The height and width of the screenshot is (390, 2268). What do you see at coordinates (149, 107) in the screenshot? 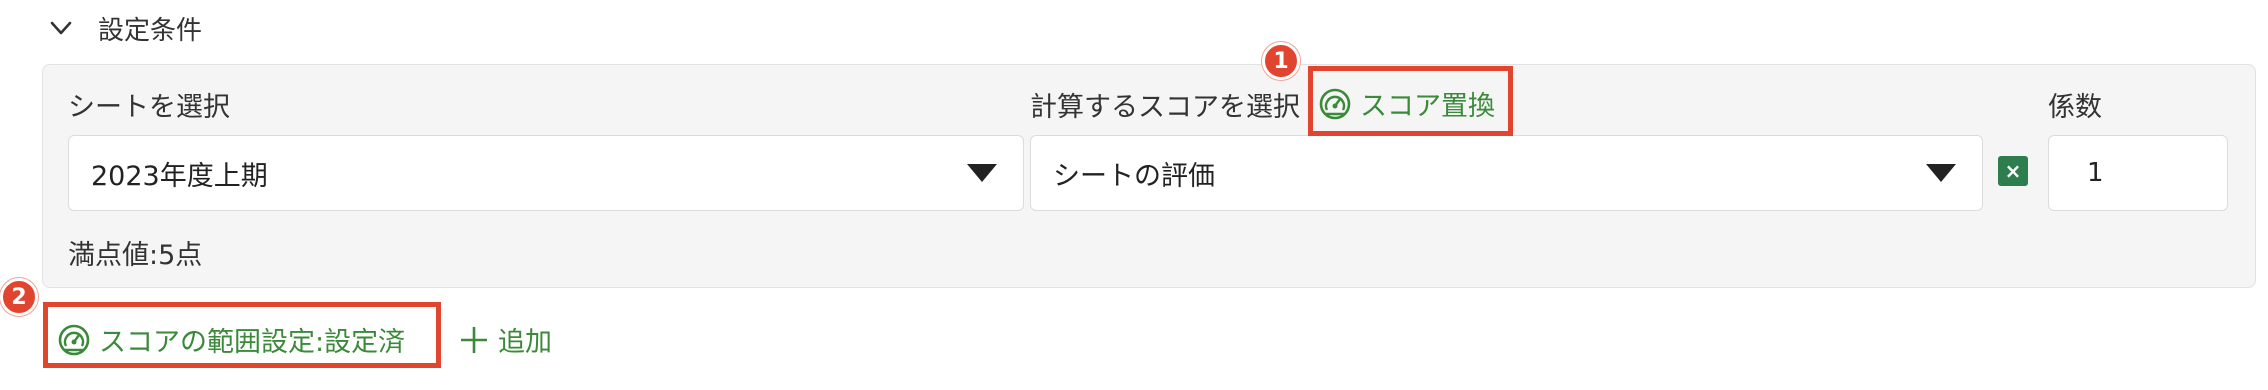
I see `sheet-select-label: シートを選択` at bounding box center [149, 107].